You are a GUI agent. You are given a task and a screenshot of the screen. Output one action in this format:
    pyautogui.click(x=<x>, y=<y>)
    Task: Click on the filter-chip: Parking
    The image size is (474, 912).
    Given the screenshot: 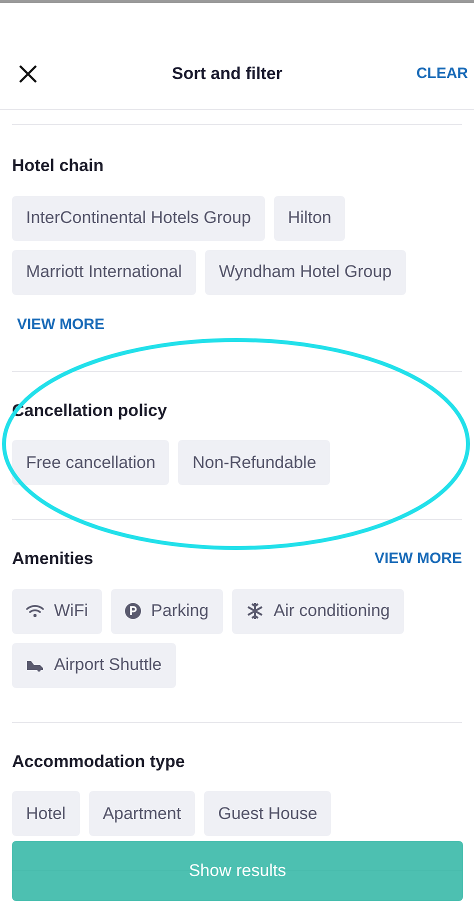 What is the action you would take?
    pyautogui.click(x=166, y=611)
    